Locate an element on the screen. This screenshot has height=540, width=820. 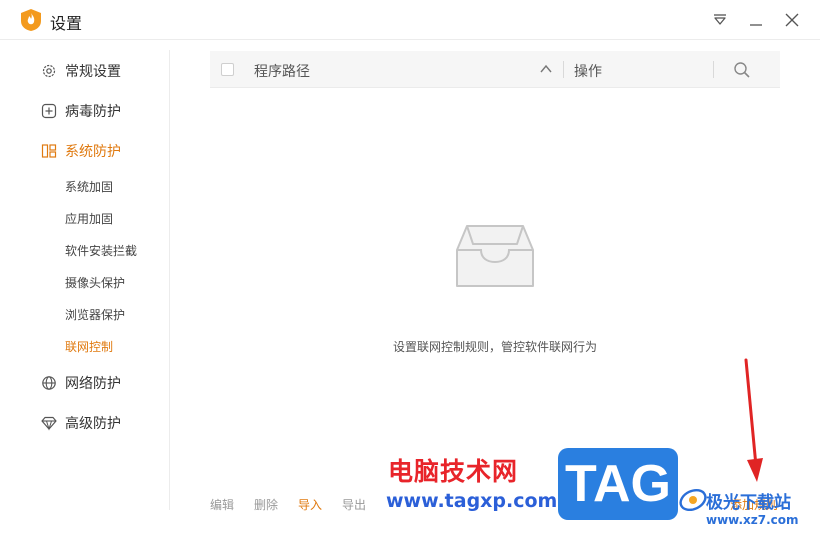
aurora-logo-icon is located at coordinates (693, 500).